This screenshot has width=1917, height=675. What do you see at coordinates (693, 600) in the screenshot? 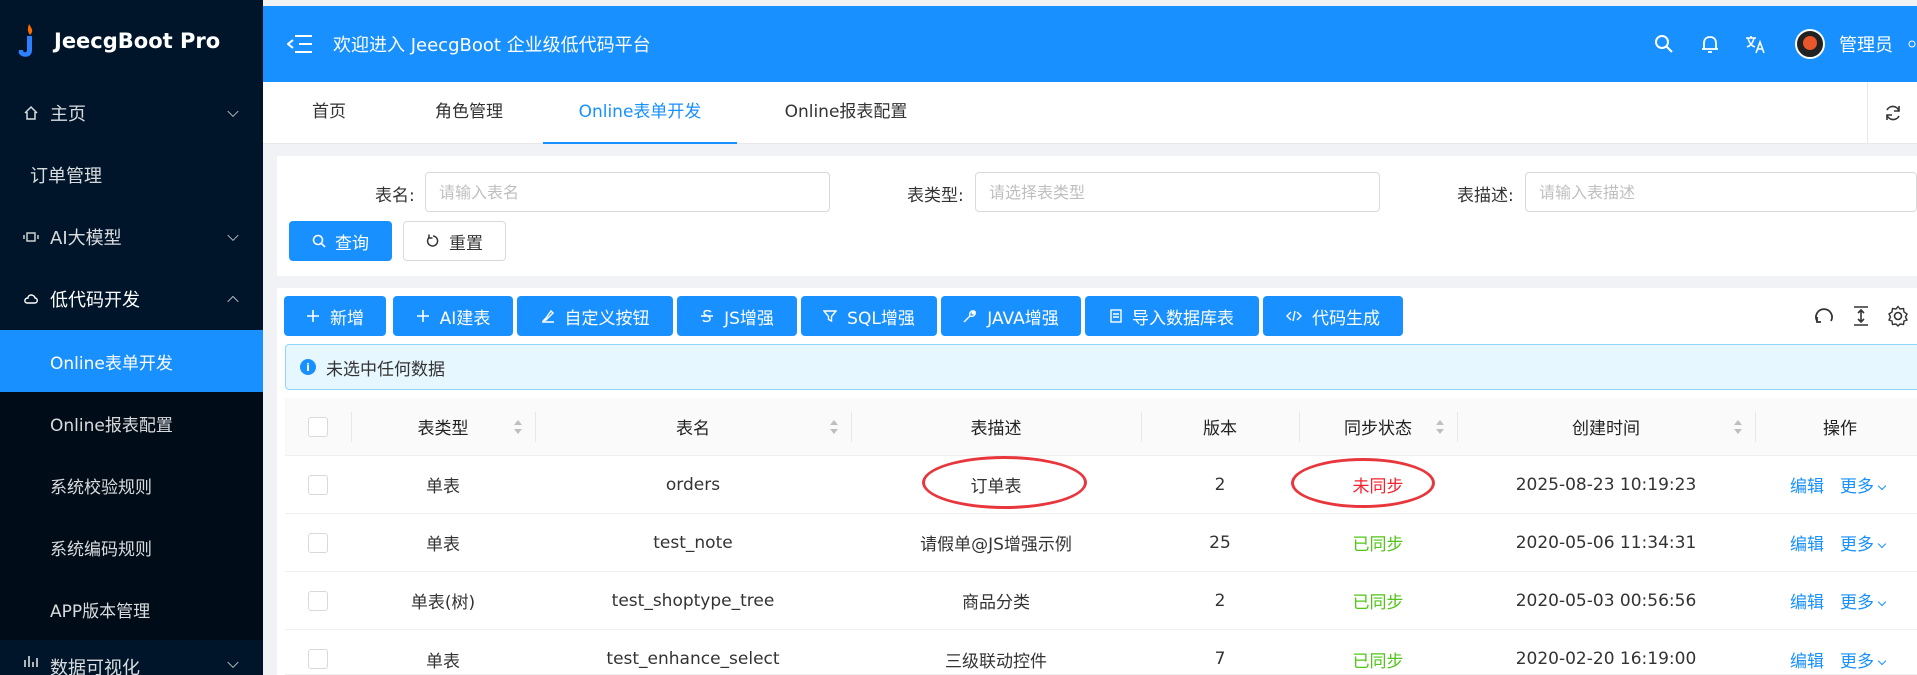
I see `cell-name: test_shoptype_tree` at bounding box center [693, 600].